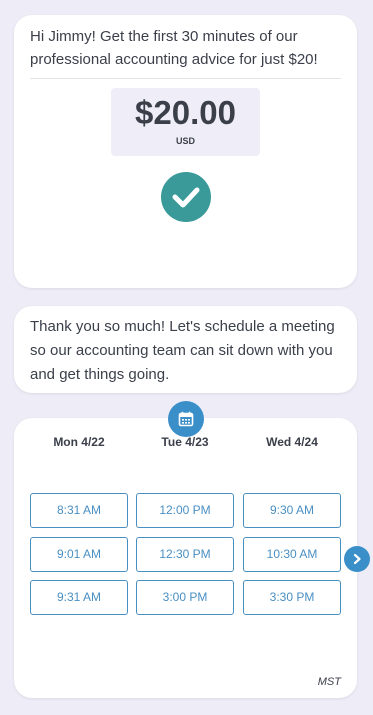 The width and height of the screenshot is (373, 715). Describe the element at coordinates (292, 597) in the screenshot. I see `time-slot-button: 3:30 PM` at that location.